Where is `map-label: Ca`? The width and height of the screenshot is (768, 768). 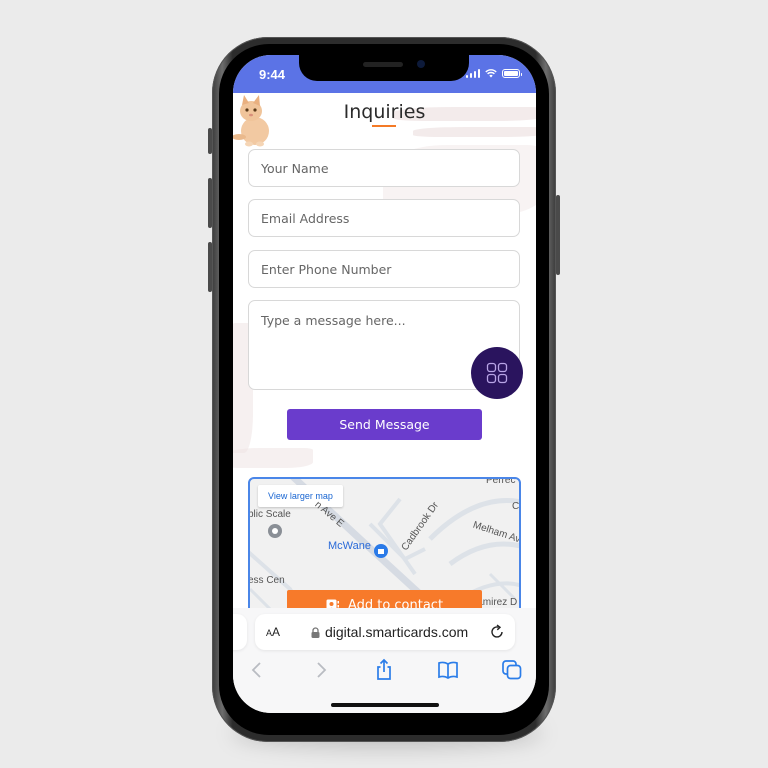
map-label: Ca is located at coordinates (516, 506).